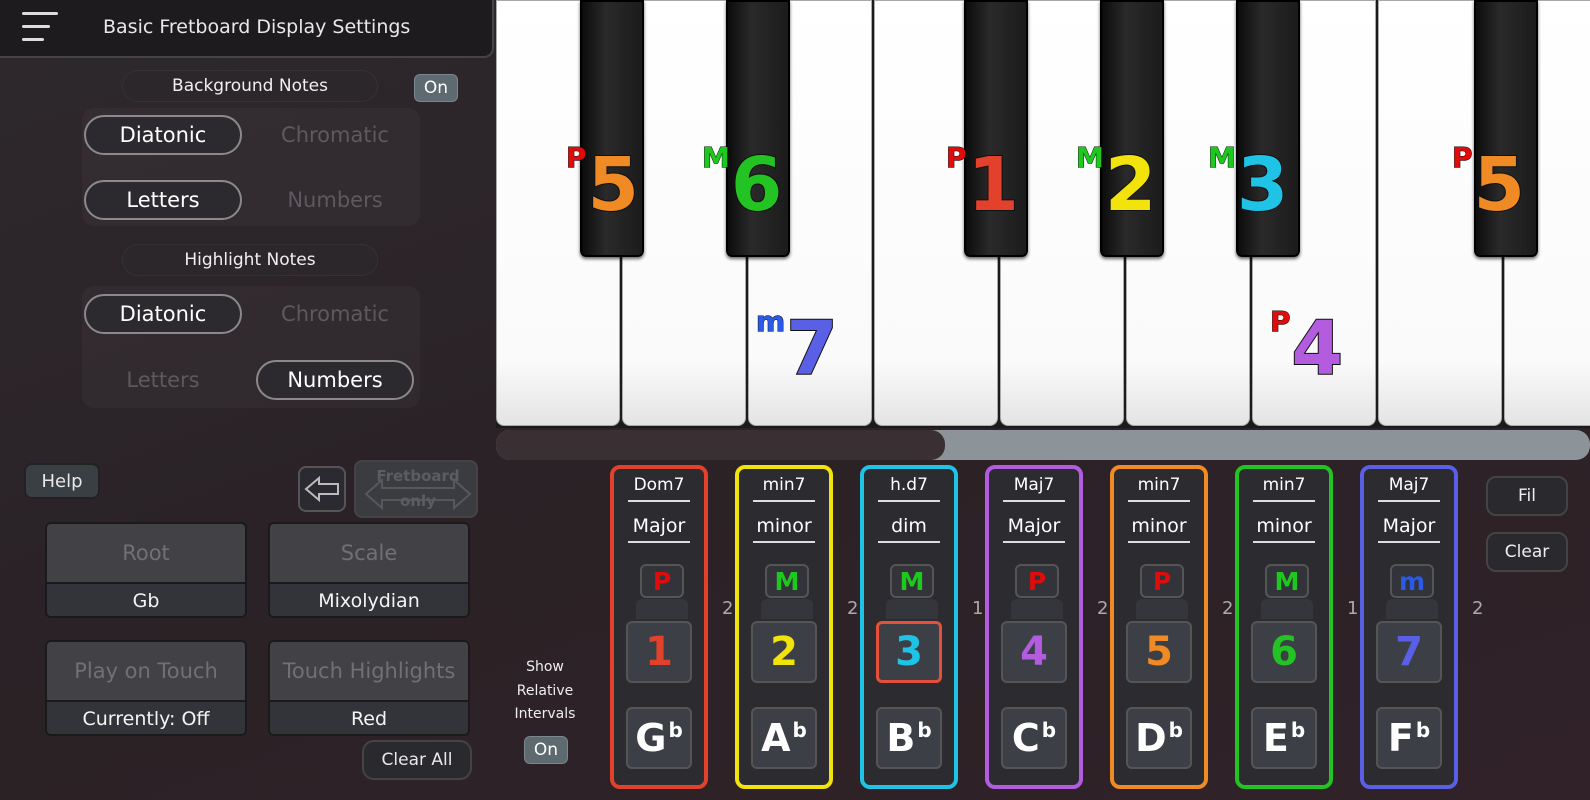 This screenshot has width=1590, height=800. Describe the element at coordinates (1284, 652) in the screenshot. I see `degree-button: 6` at that location.